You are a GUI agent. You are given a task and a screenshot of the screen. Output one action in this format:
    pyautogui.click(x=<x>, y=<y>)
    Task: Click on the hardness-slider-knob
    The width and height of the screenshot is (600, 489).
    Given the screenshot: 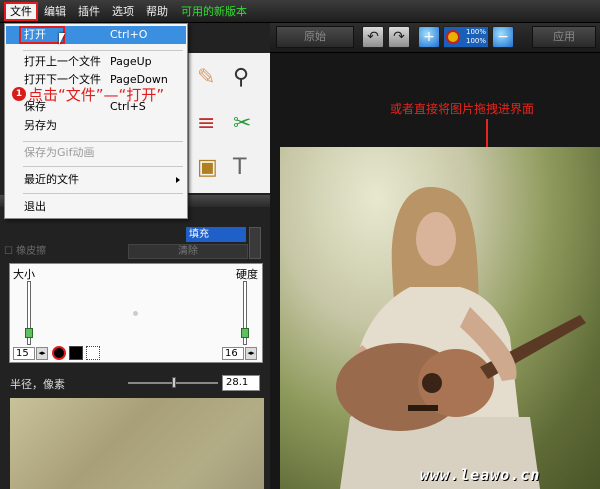 What is the action you would take?
    pyautogui.click(x=245, y=333)
    